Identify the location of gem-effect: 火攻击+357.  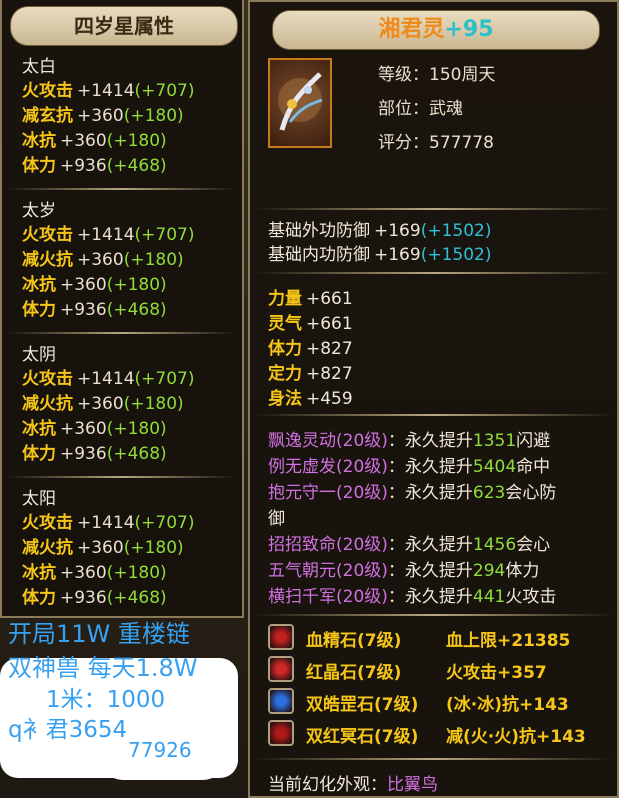
(496, 673).